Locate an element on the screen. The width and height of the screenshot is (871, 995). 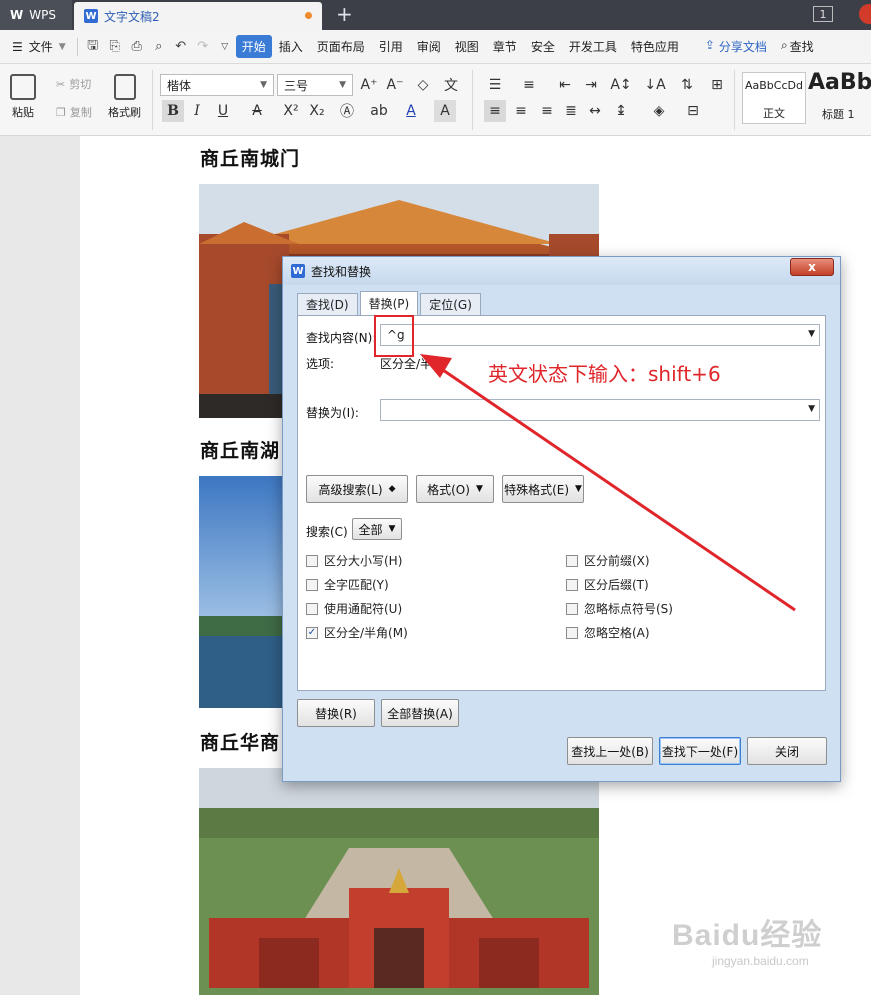
annotation-arrow-line is located at coordinates (617, 489).